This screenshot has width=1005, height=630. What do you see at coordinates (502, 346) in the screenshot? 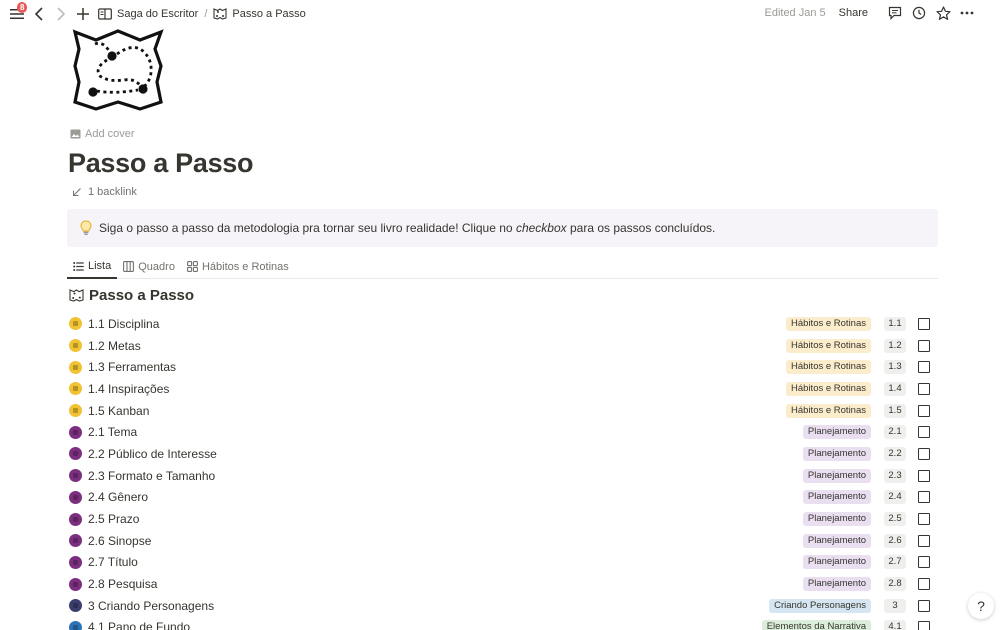
I see `list-item: 1.2 Metas Hábitos e Rotinas 1.2` at bounding box center [502, 346].